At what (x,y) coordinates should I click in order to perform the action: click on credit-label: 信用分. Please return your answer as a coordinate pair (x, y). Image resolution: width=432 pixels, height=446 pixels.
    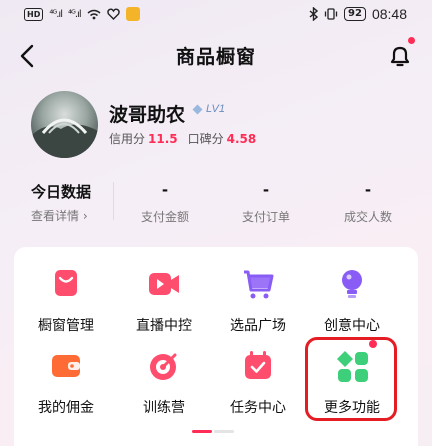
    Looking at the image, I should click on (127, 139).